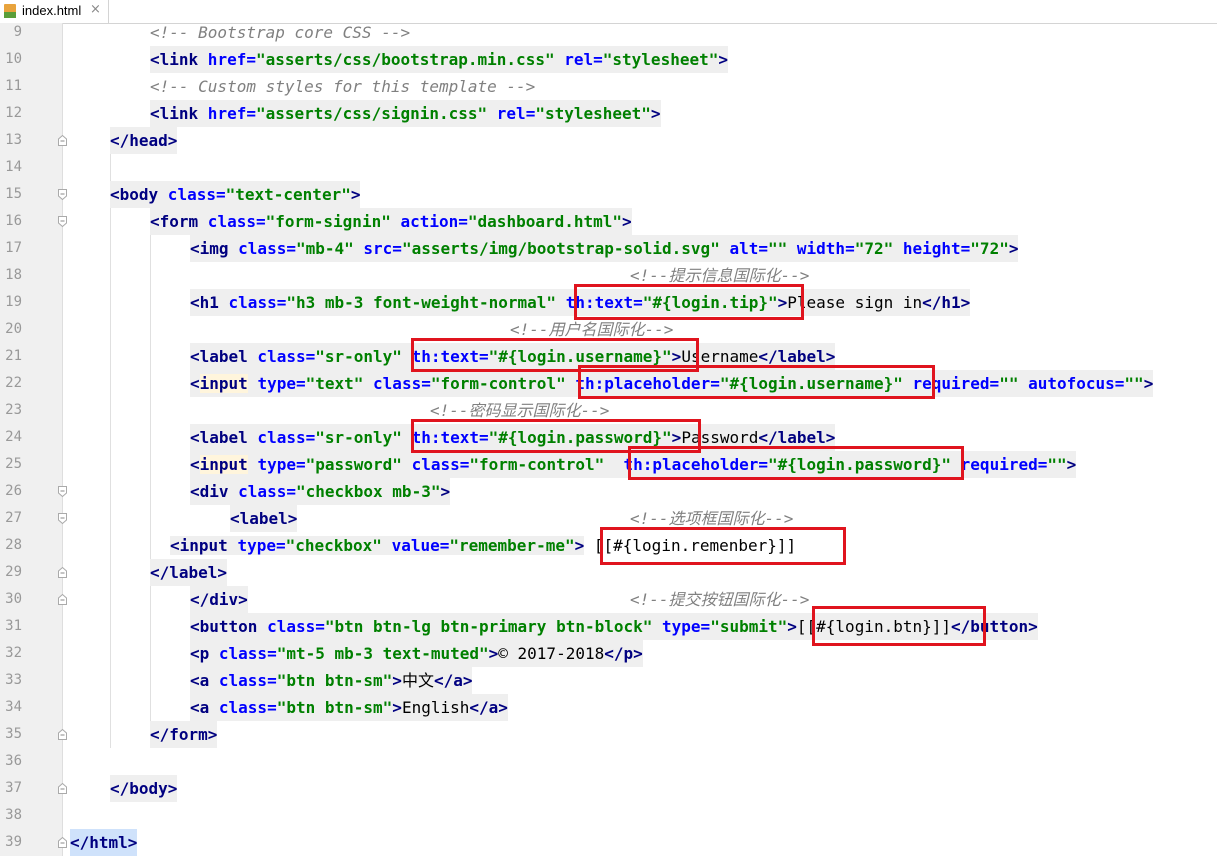 The height and width of the screenshot is (856, 1217). What do you see at coordinates (608, 707) in the screenshot?
I see `code-line: 34 <a class="btn btn-sm">English</a>` at bounding box center [608, 707].